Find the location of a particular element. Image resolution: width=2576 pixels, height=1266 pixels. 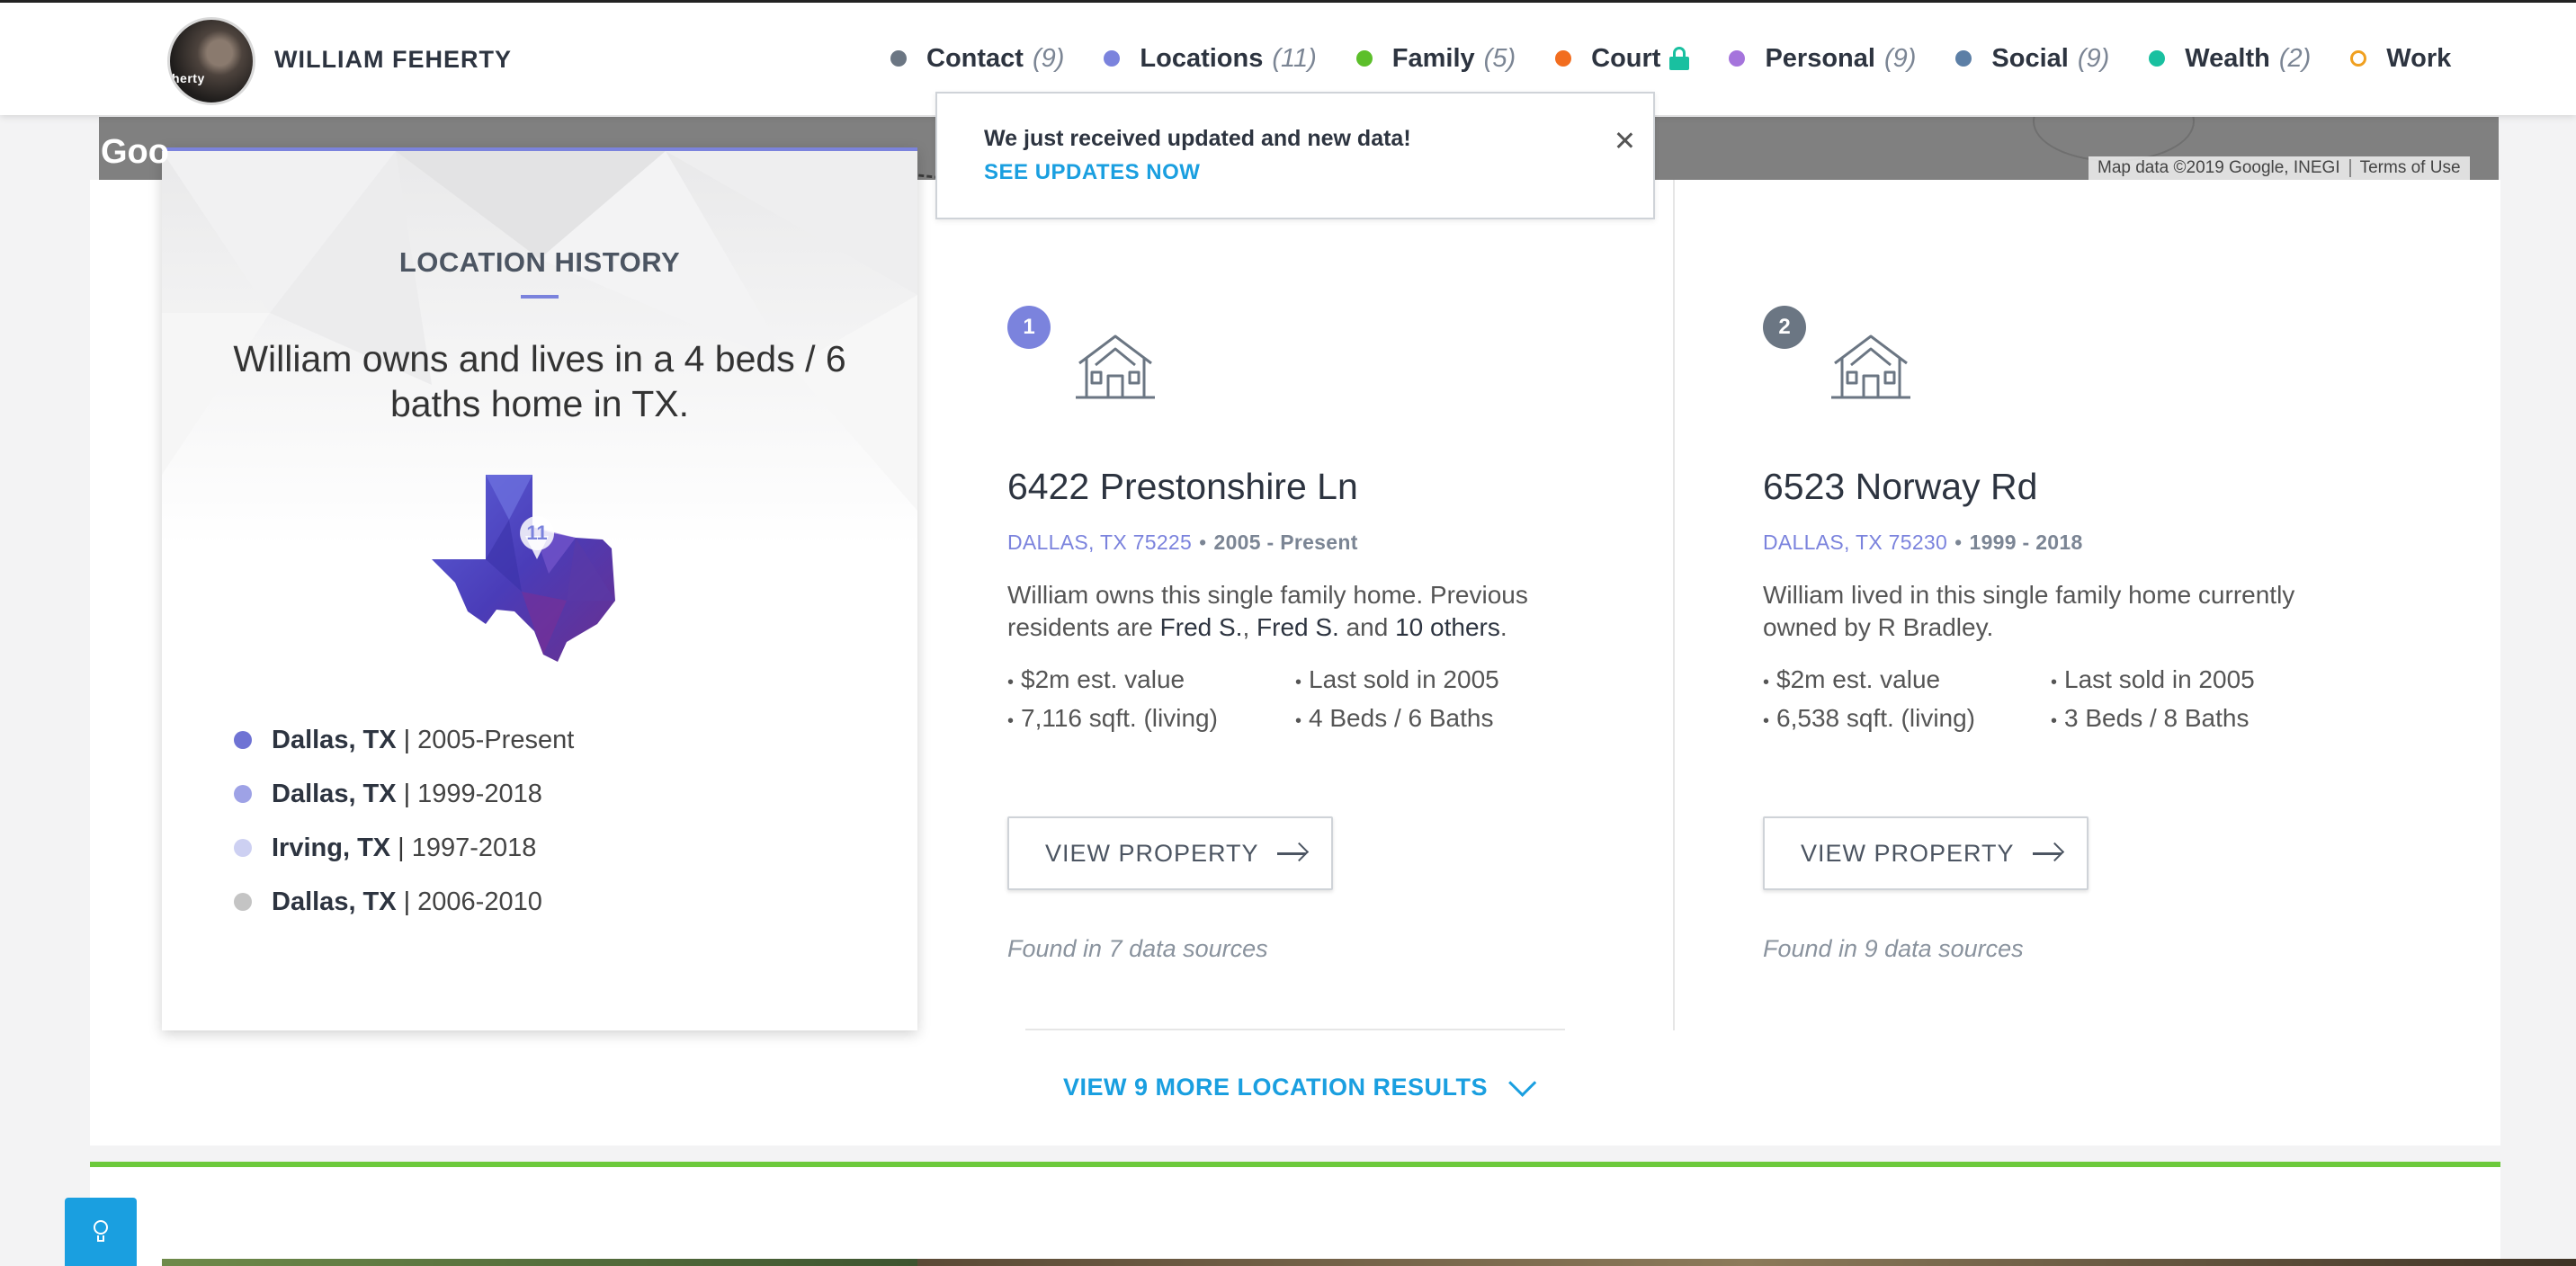

tips-button is located at coordinates (101, 1232).